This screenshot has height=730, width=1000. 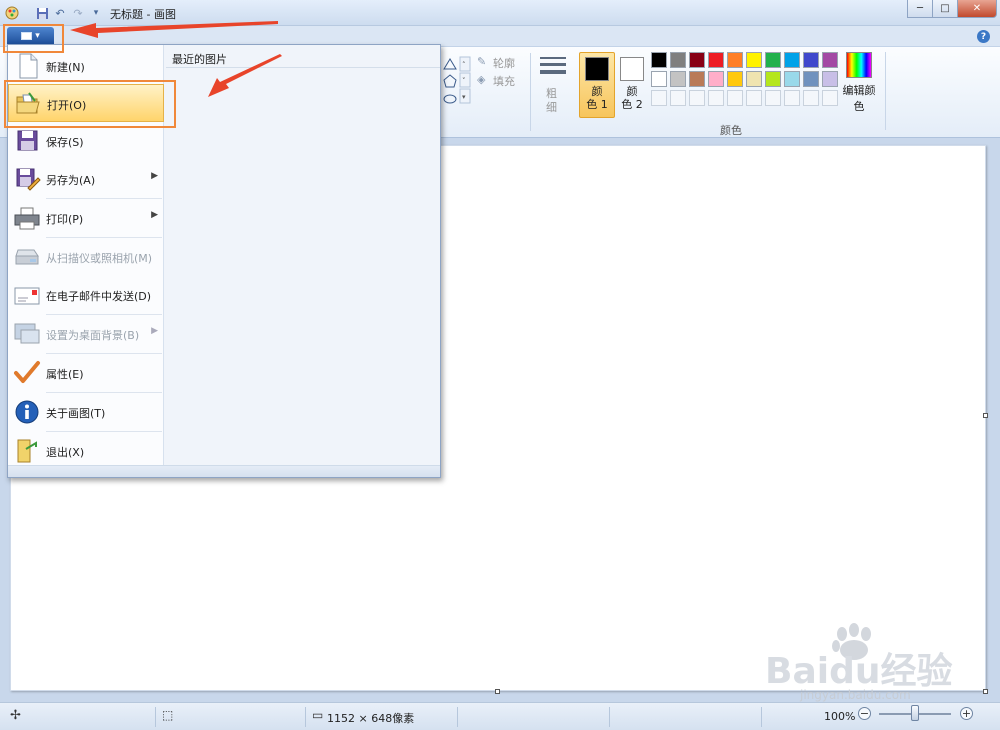 What do you see at coordinates (15, 715) in the screenshot?
I see `cursor-position-icon: ✢` at bounding box center [15, 715].